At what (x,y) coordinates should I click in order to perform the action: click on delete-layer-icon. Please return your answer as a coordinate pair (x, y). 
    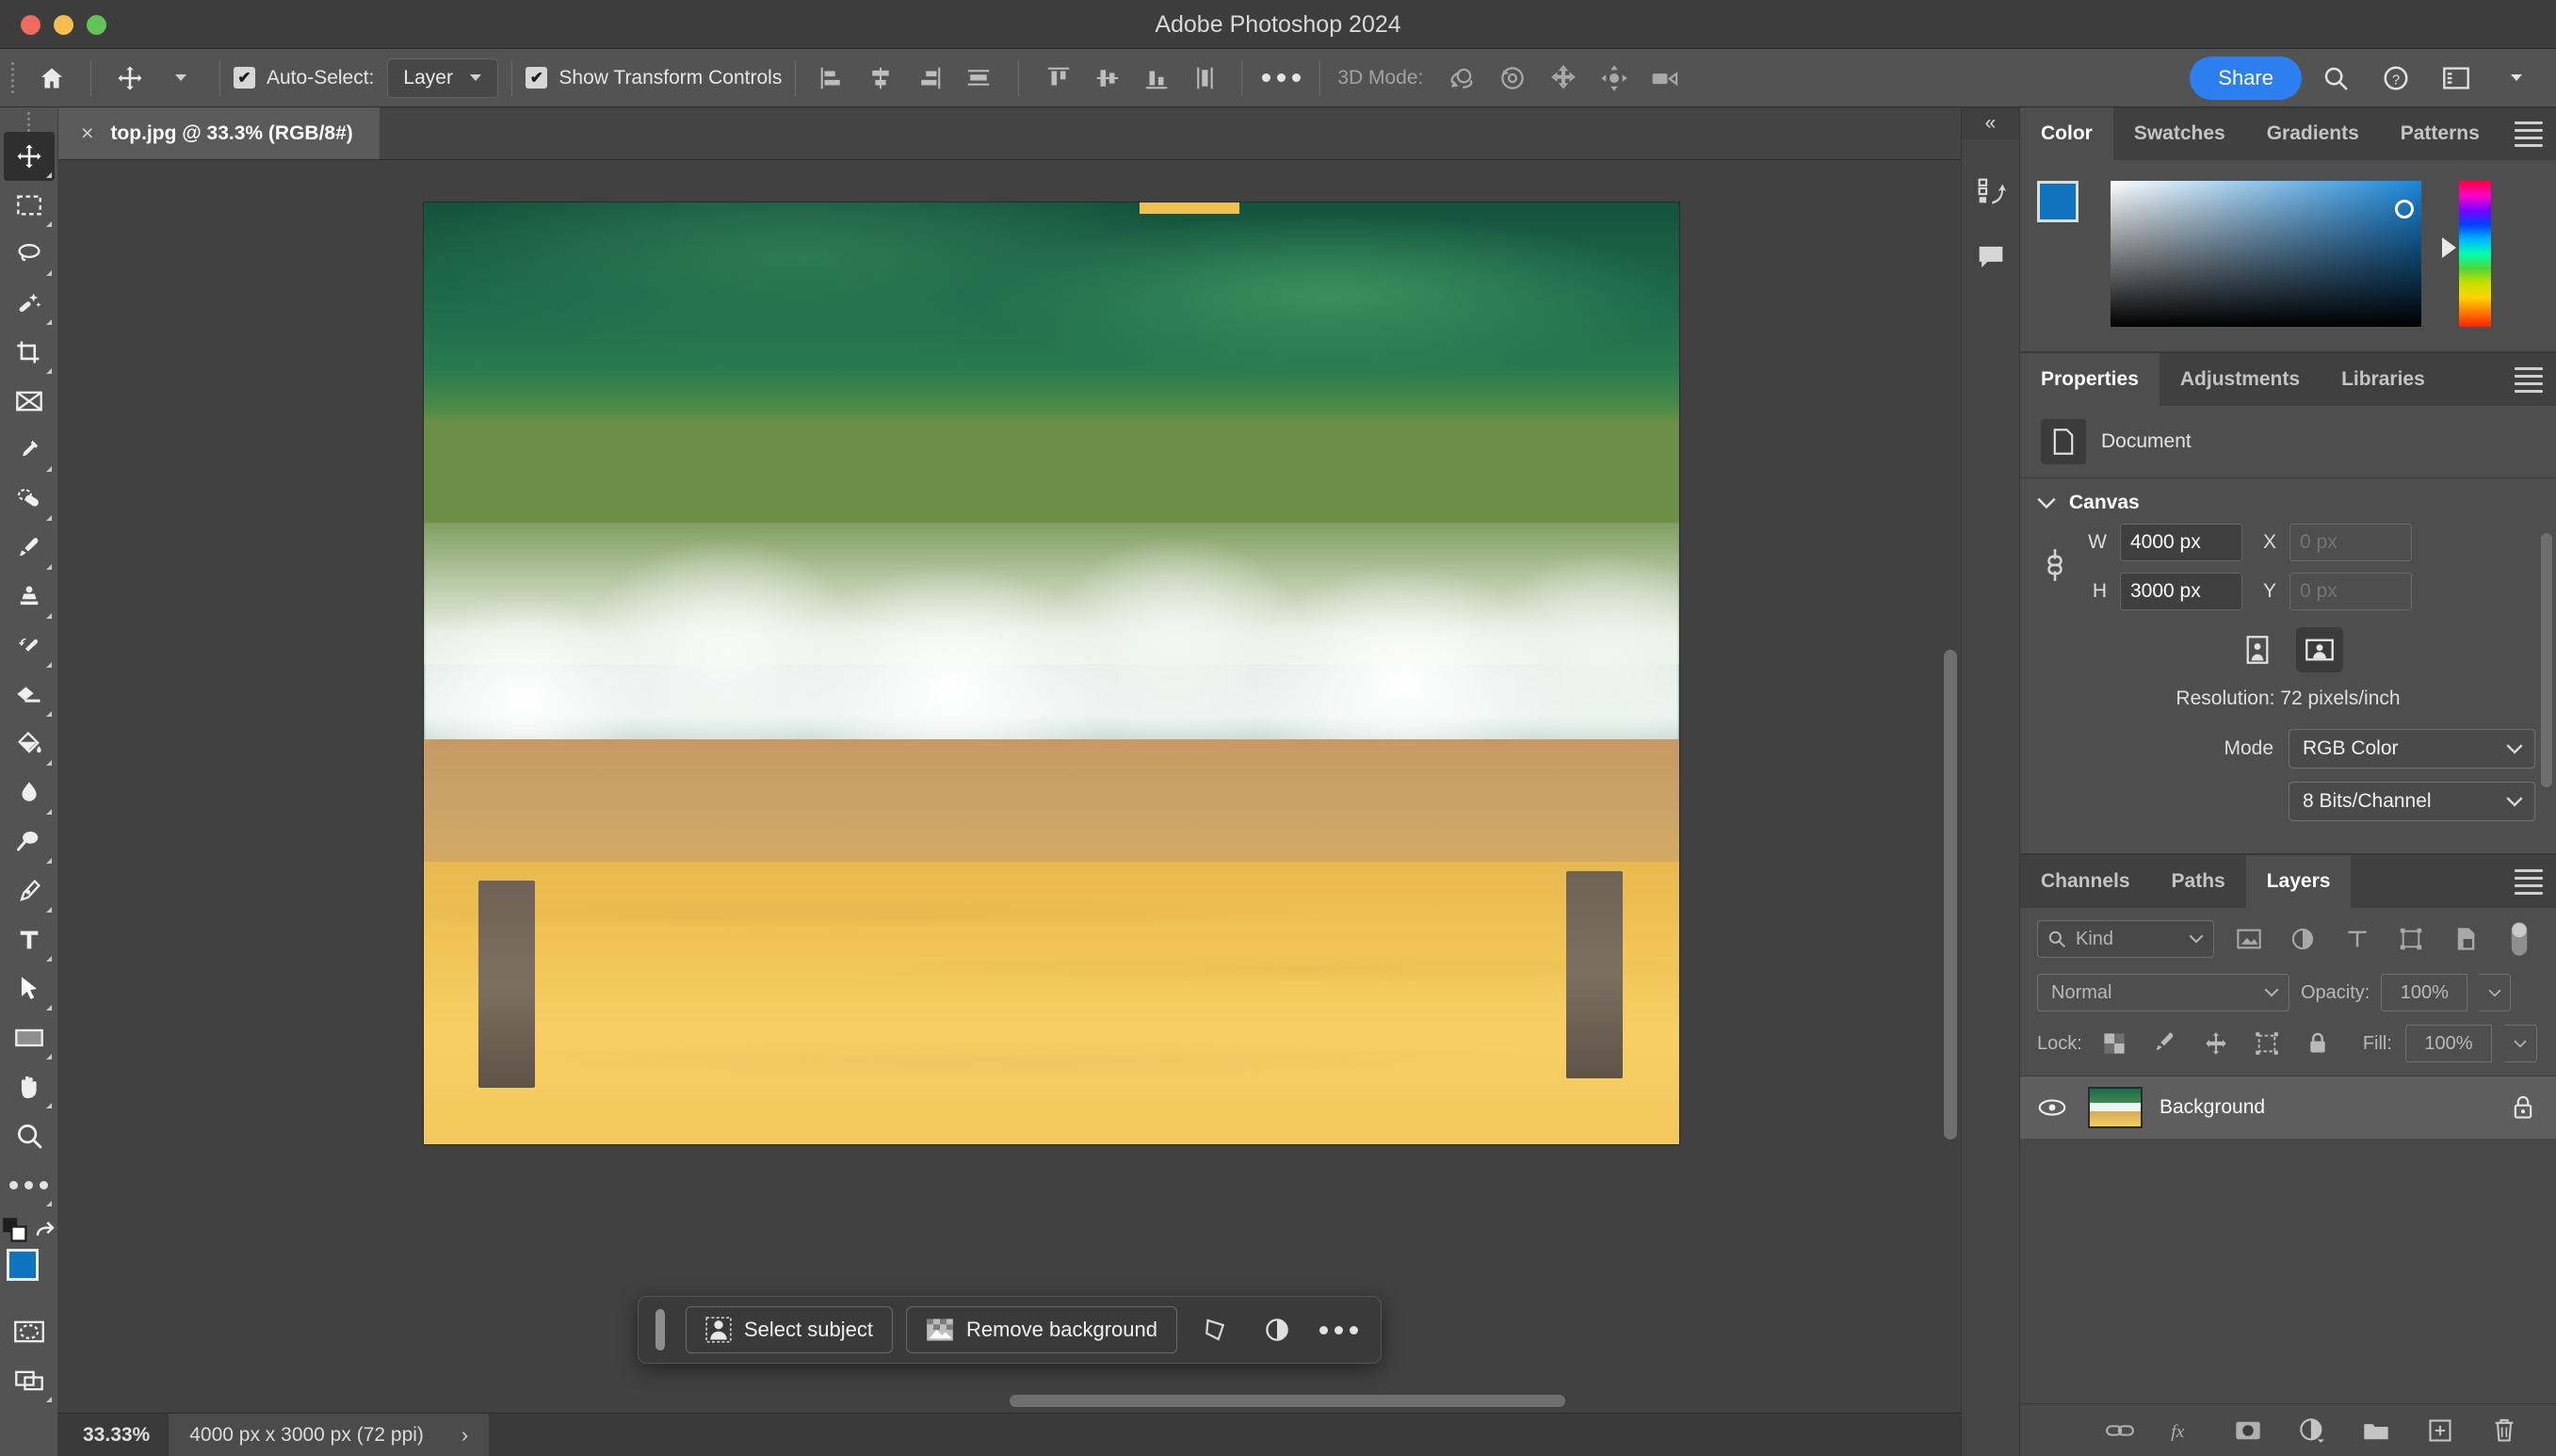
    Looking at the image, I should click on (2504, 1430).